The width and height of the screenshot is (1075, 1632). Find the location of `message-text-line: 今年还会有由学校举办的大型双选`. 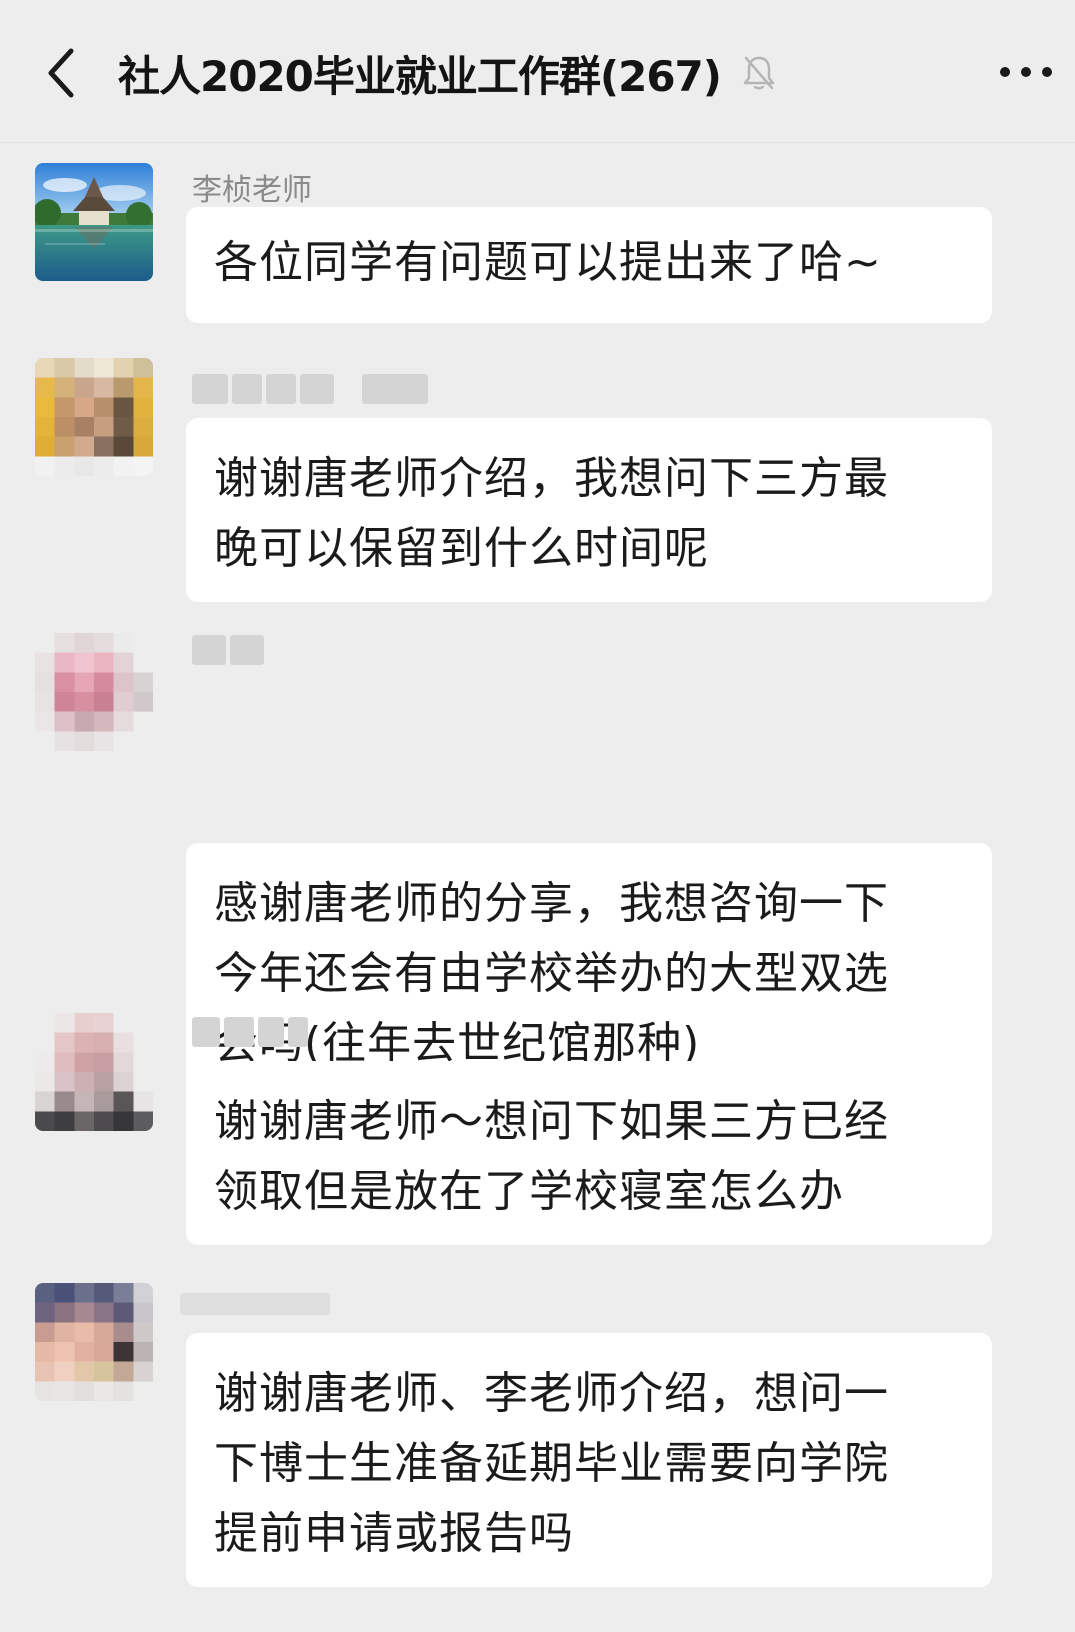

message-text-line: 今年还会有由学校举办的大型双选 is located at coordinates (551, 973).